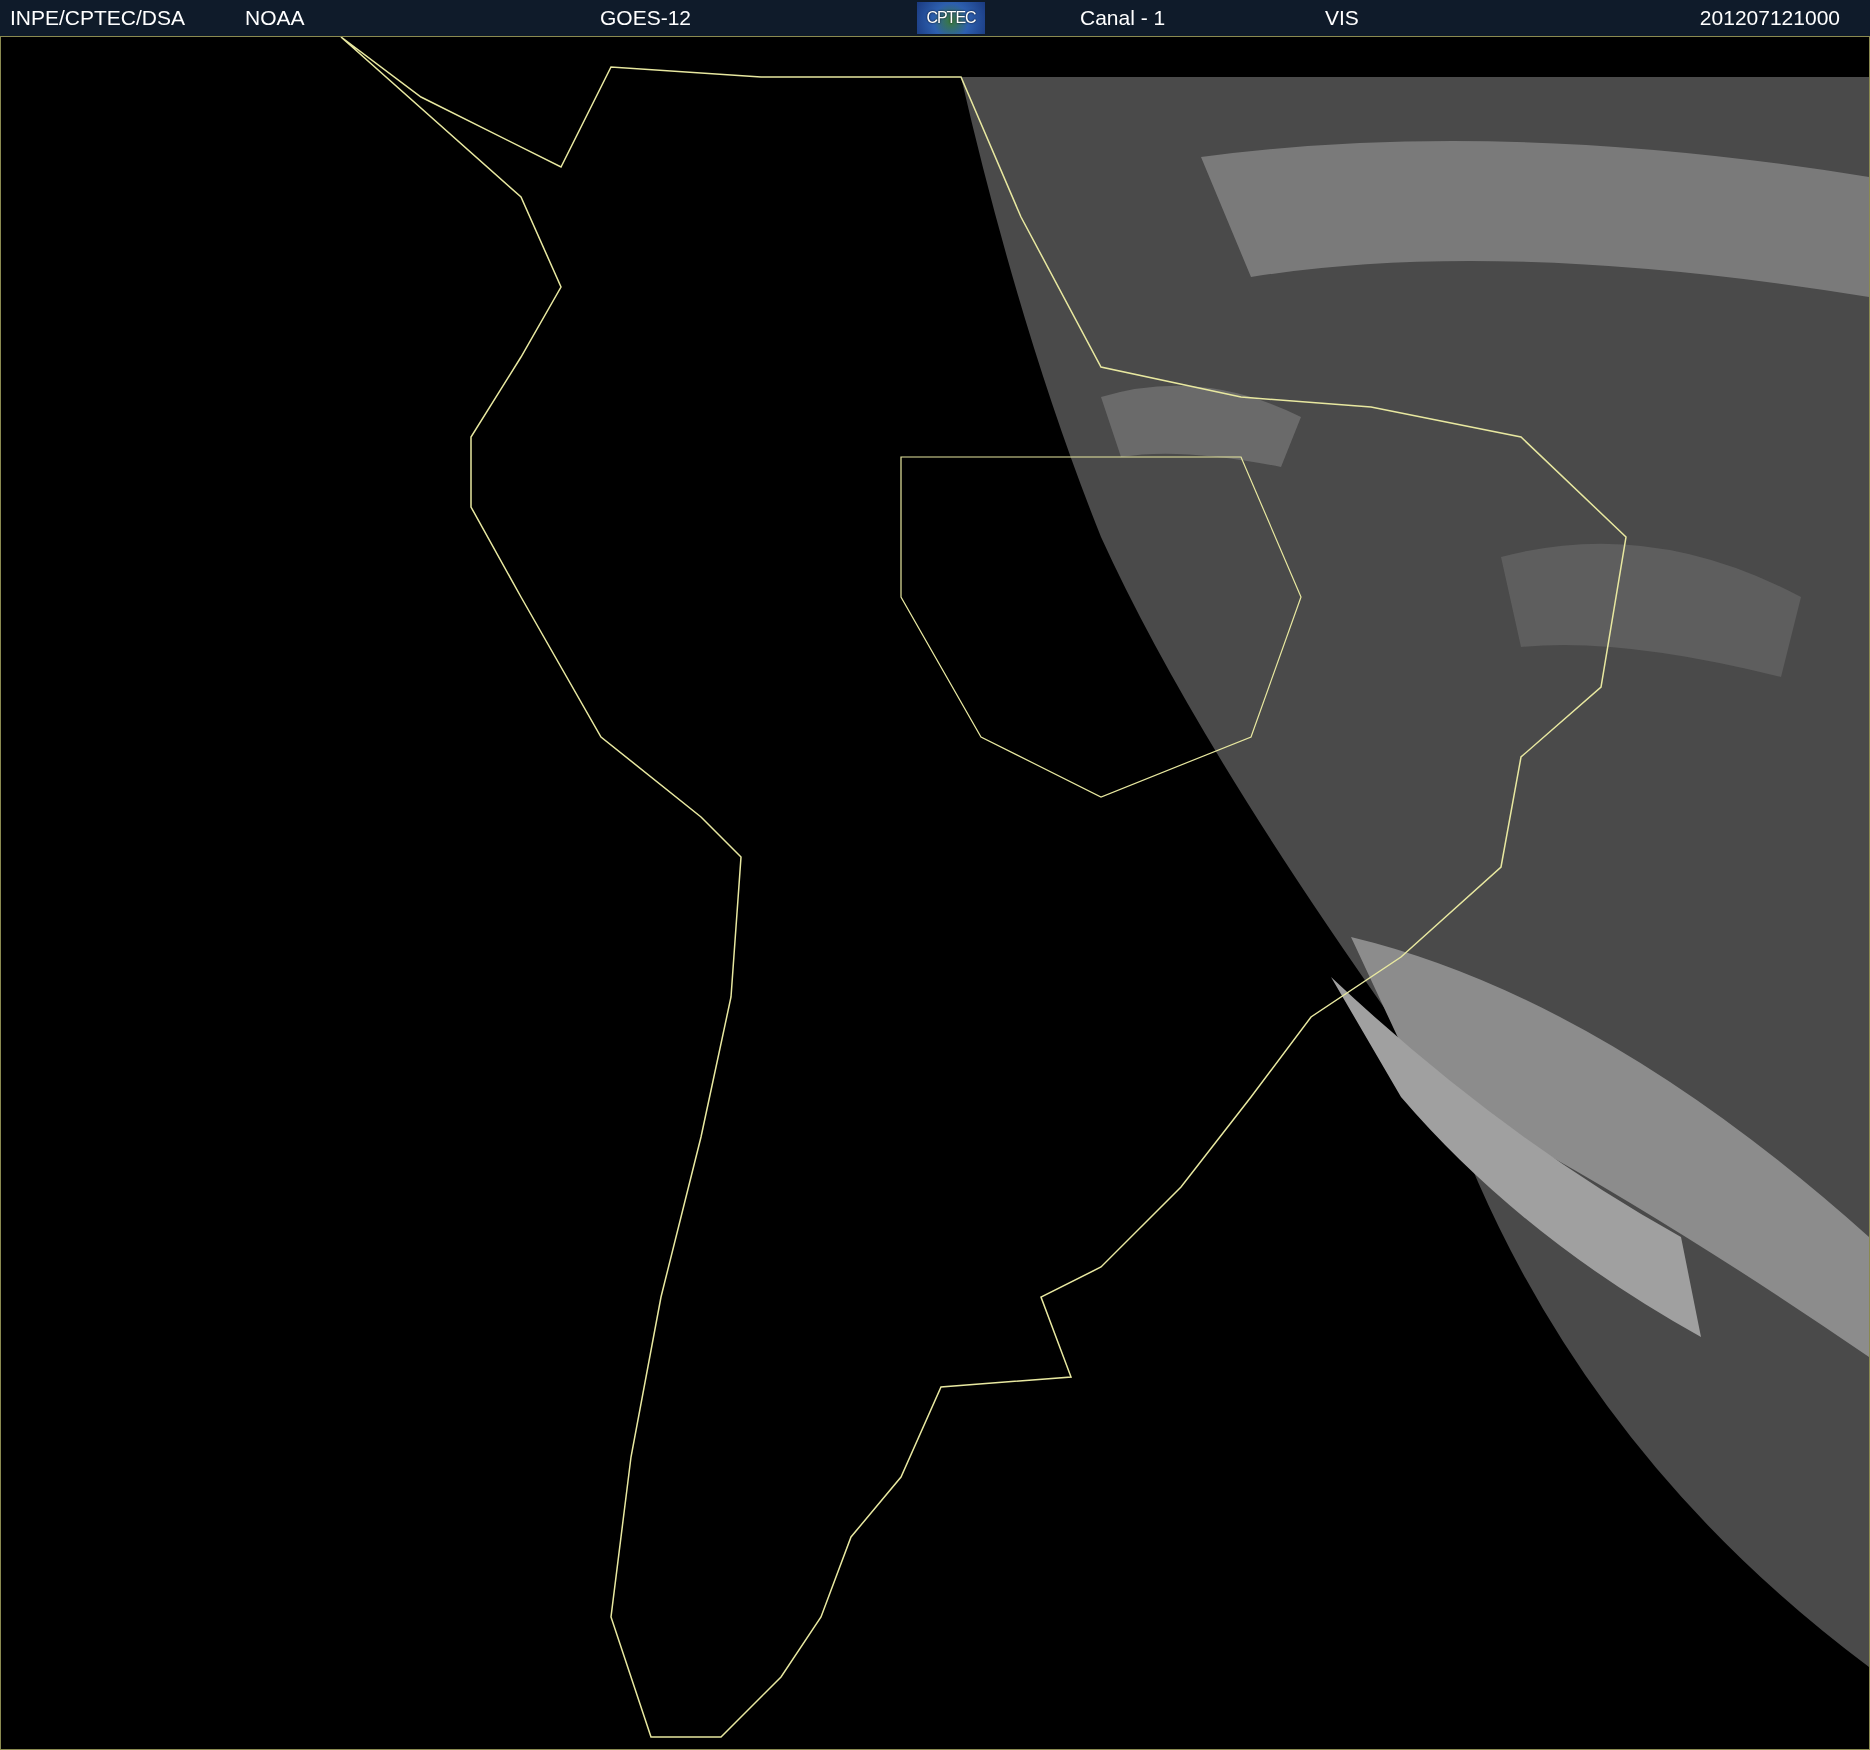 The height and width of the screenshot is (1750, 1870). Describe the element at coordinates (1123, 18) in the screenshot. I see `header-label: Canal - 1` at that location.